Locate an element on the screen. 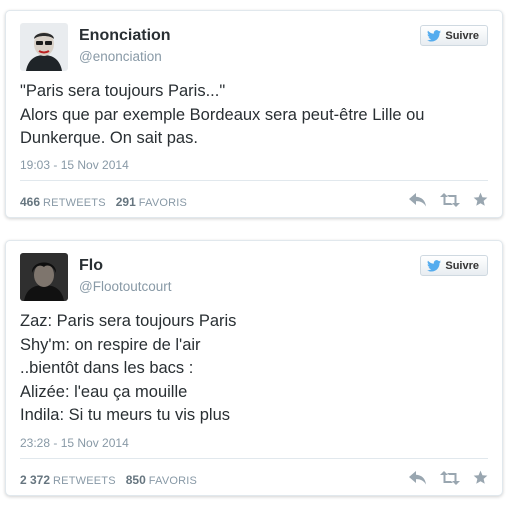  user-handle: @enonciation is located at coordinates (120, 56).